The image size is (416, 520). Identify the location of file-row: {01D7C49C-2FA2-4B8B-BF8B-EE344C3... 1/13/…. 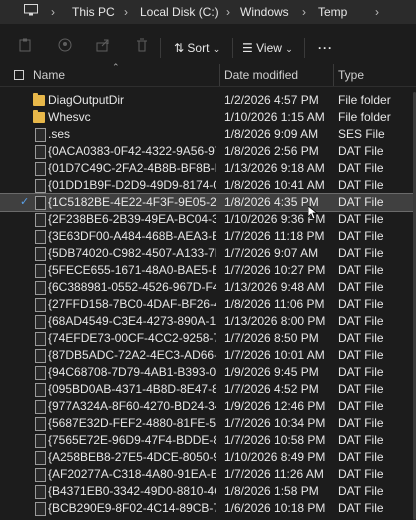
(208, 168).